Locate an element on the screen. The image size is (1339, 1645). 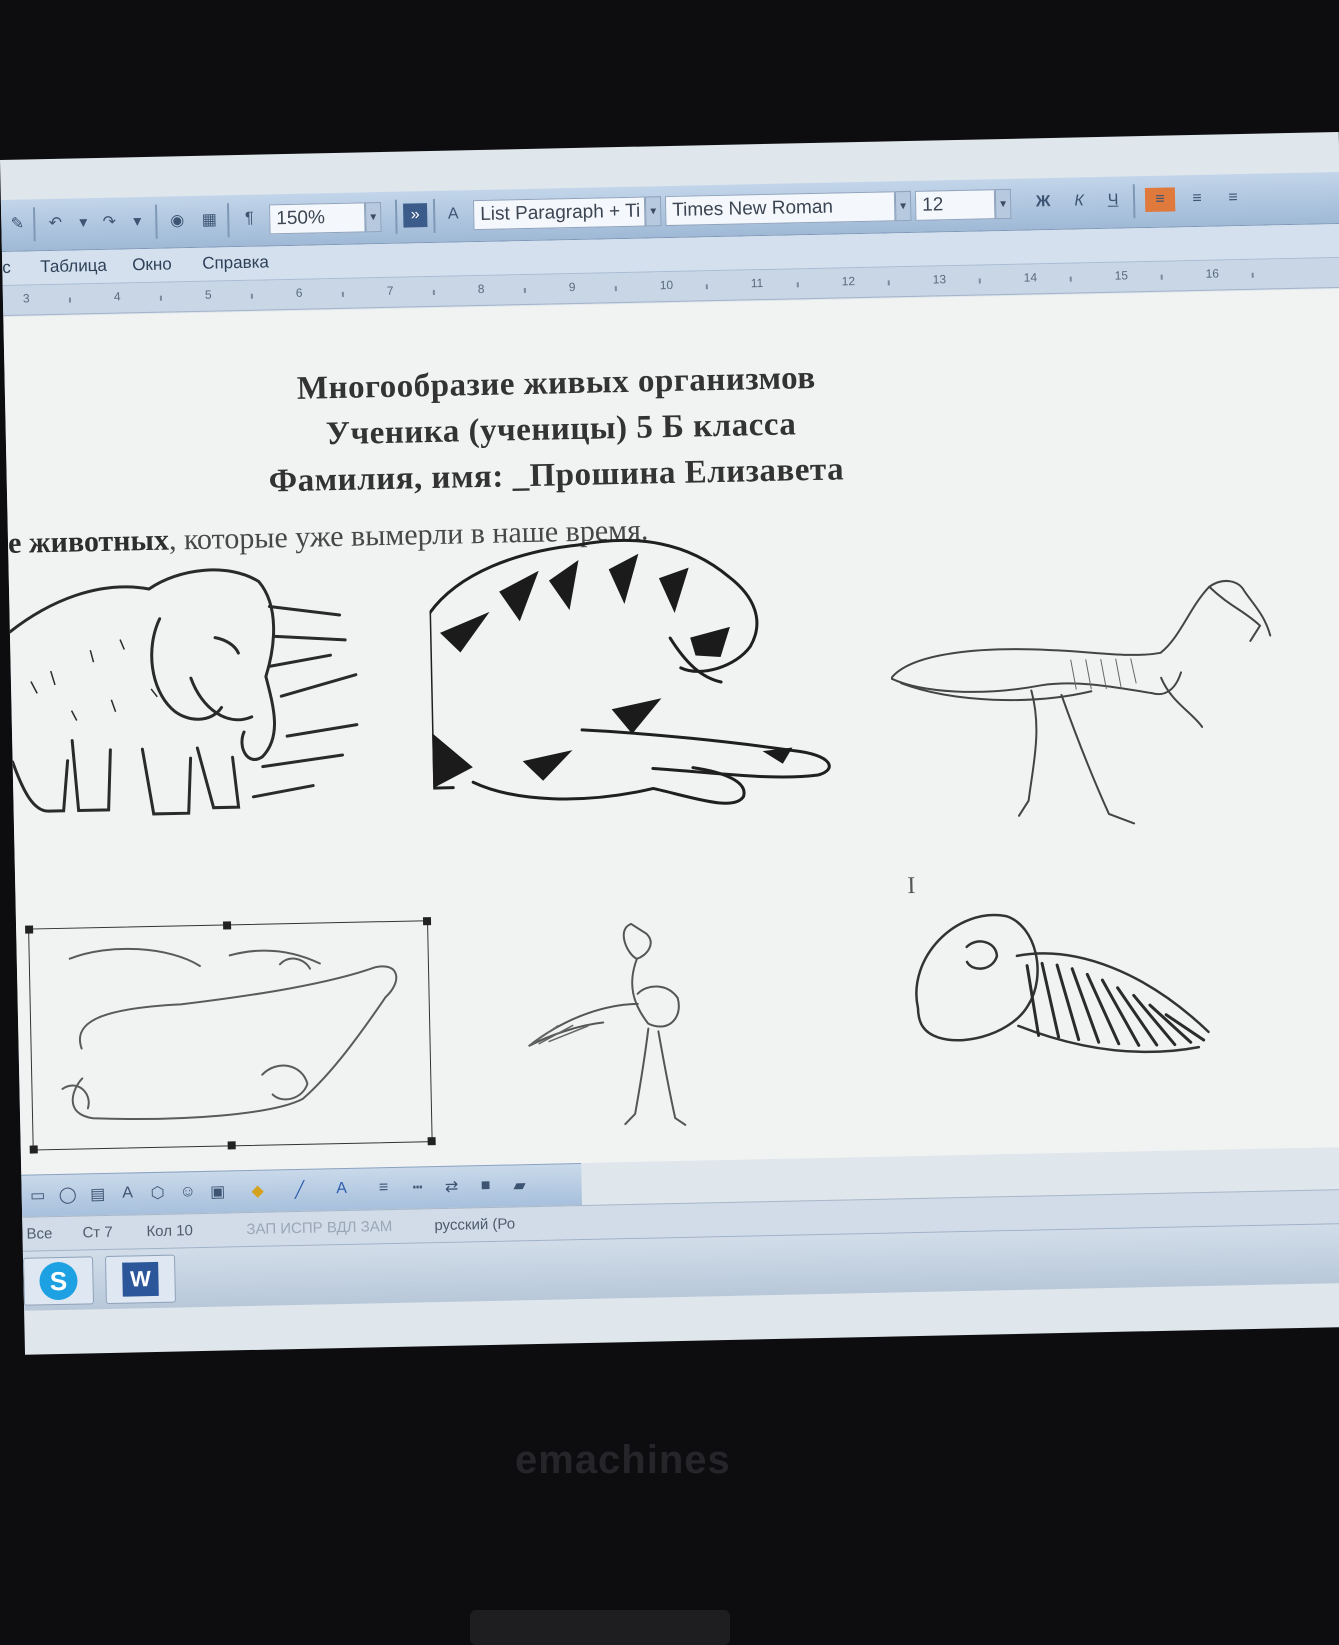
font-size-box: 12 is located at coordinates (955, 205).